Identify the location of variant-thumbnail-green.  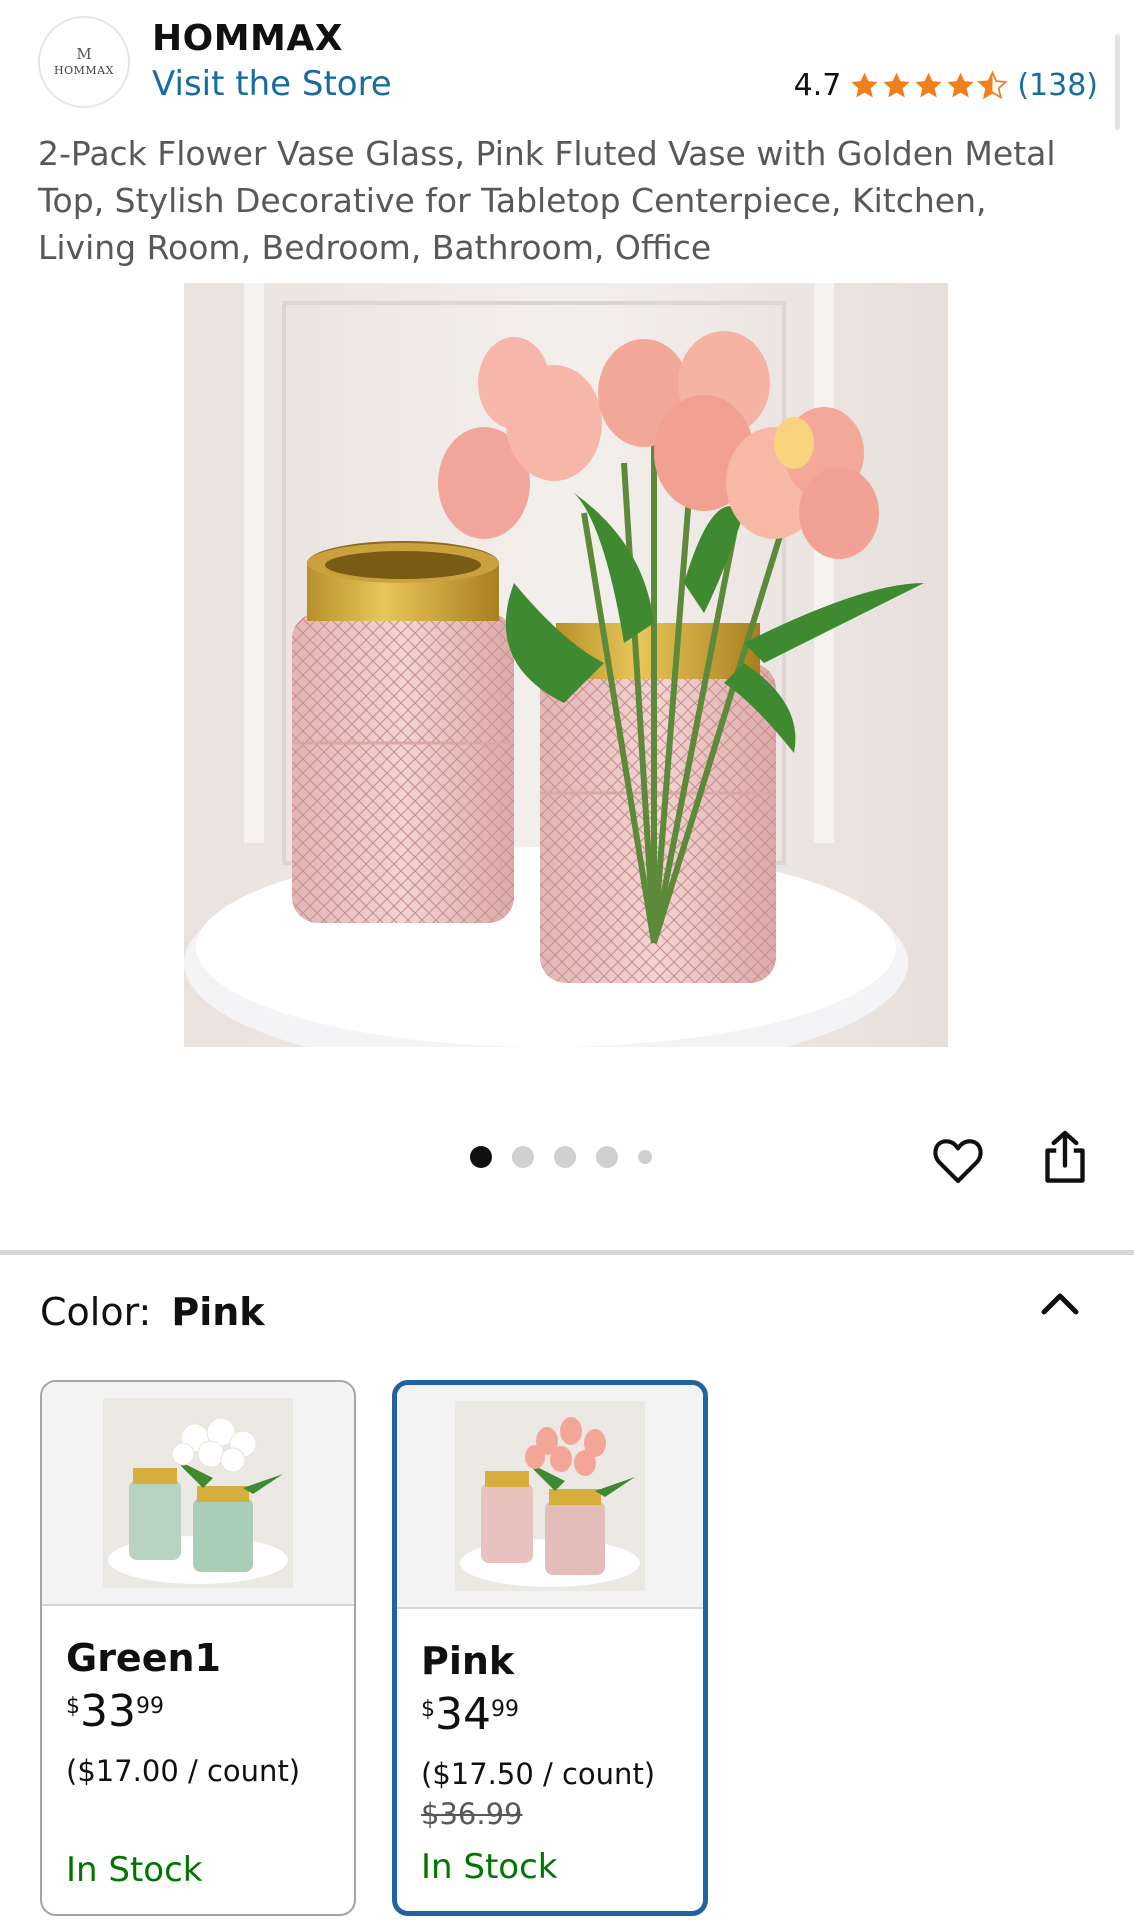
(198, 1493).